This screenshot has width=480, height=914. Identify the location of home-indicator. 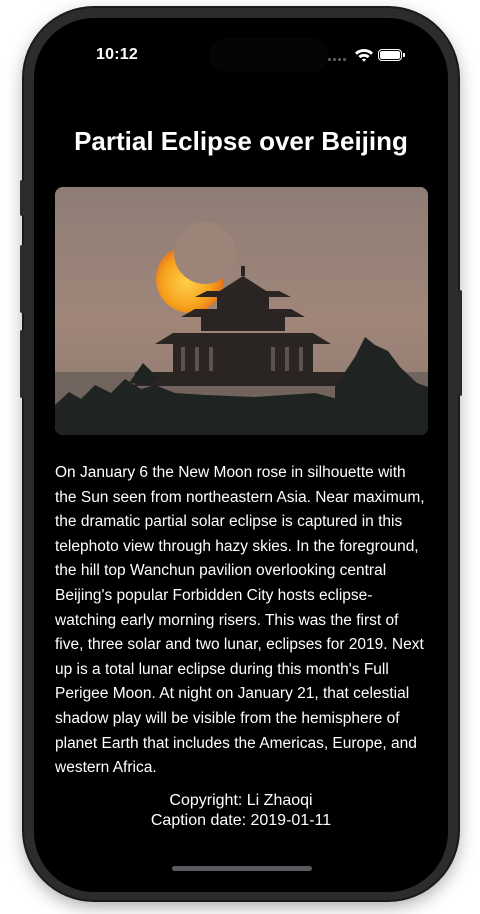
(242, 868).